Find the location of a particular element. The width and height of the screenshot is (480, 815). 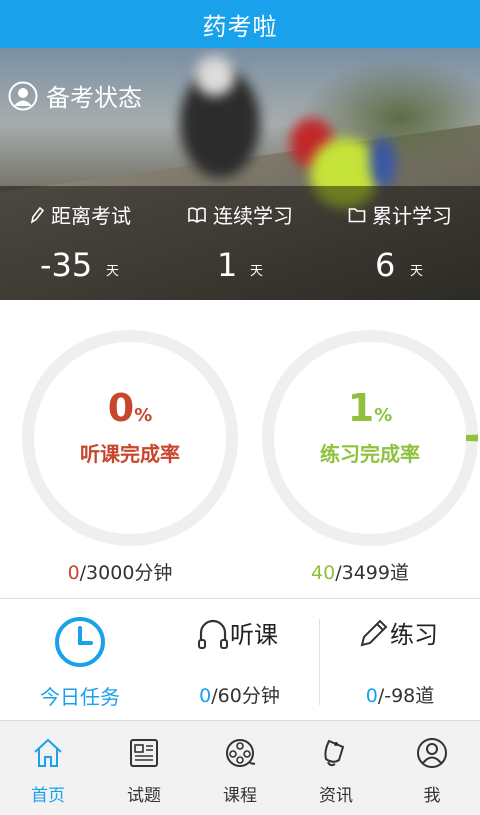

folder-icon is located at coordinates (357, 214).